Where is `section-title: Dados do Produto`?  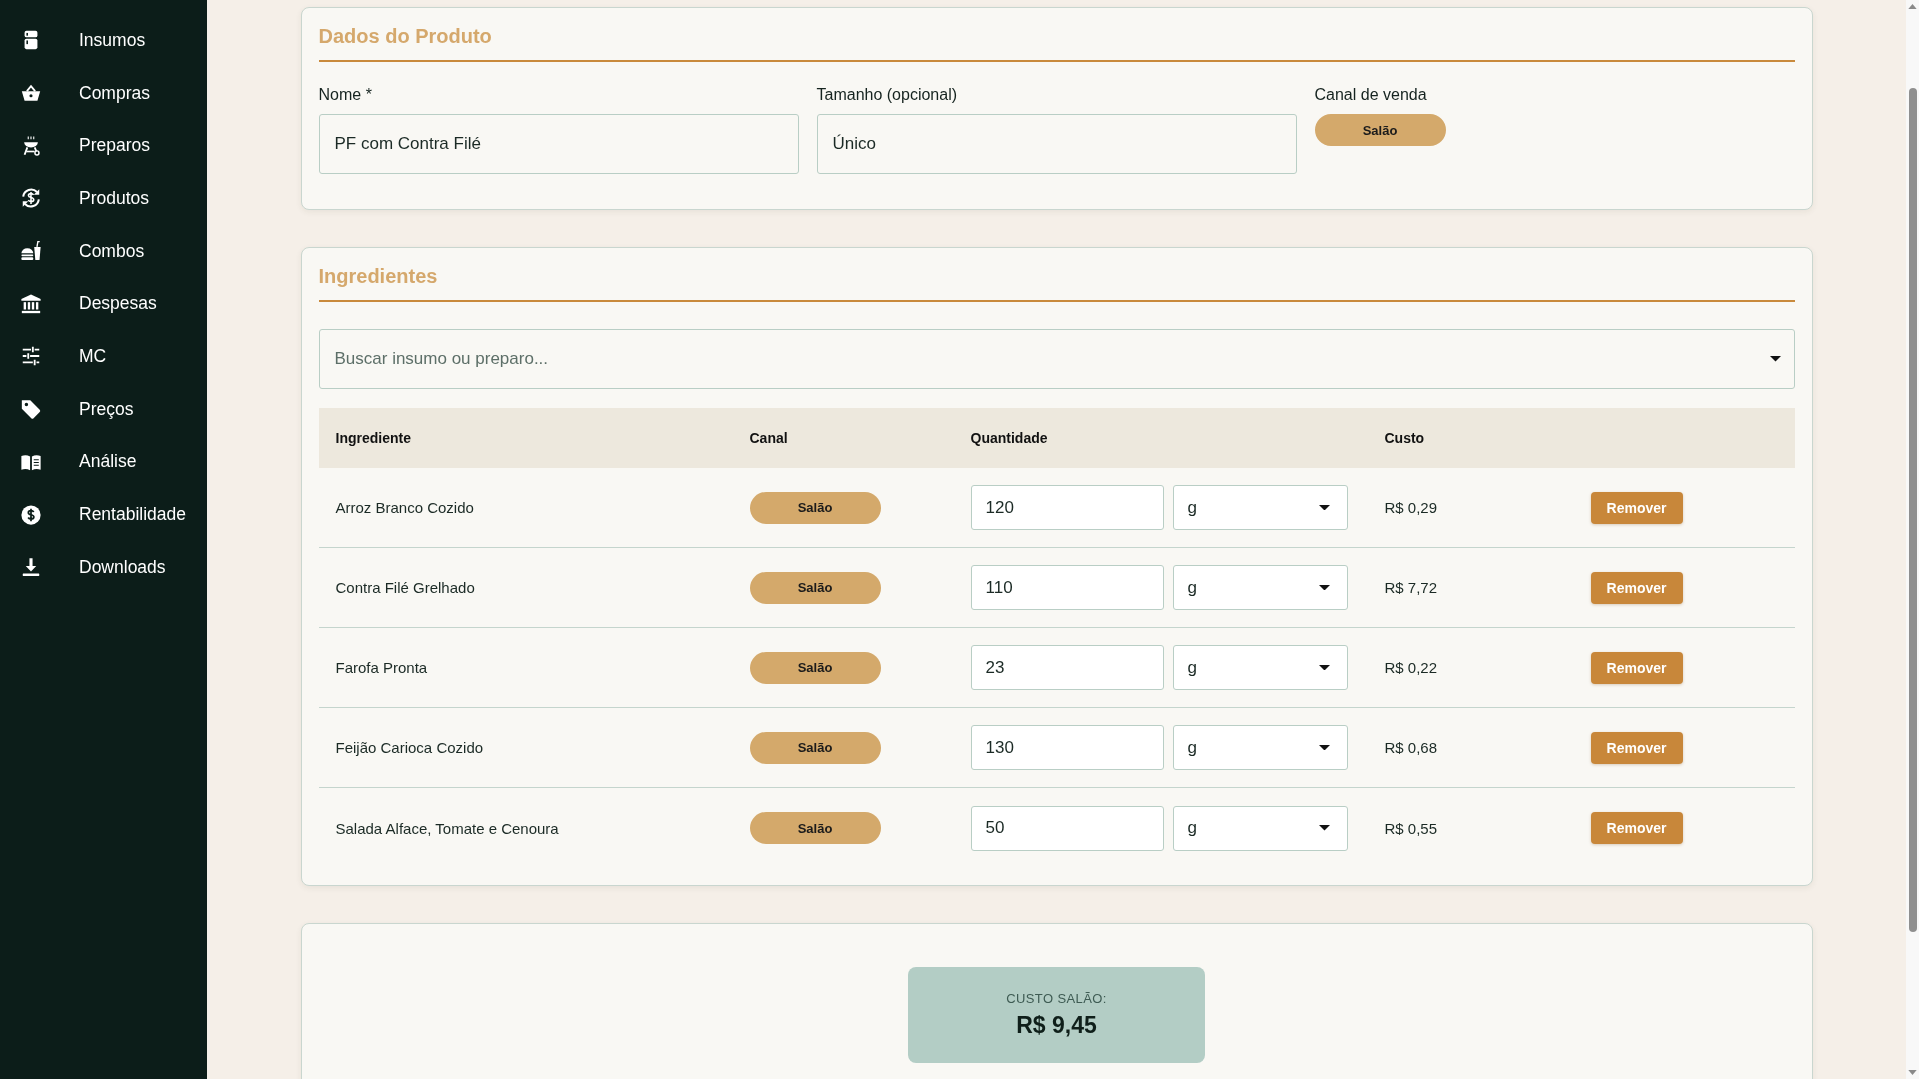 section-title: Dados do Produto is located at coordinates (405, 36).